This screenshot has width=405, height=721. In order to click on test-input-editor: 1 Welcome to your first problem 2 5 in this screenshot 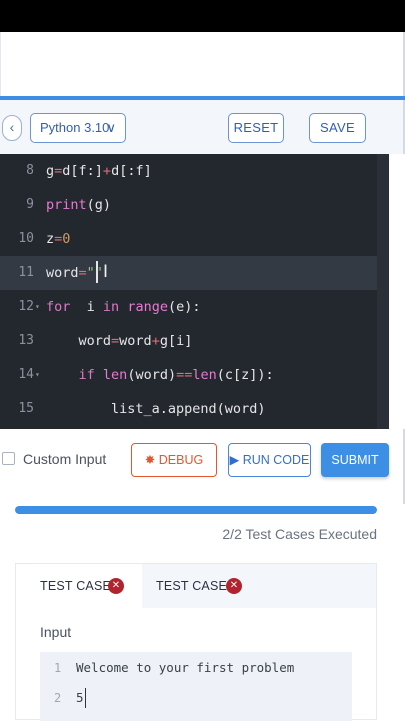, I will do `click(196, 686)`.